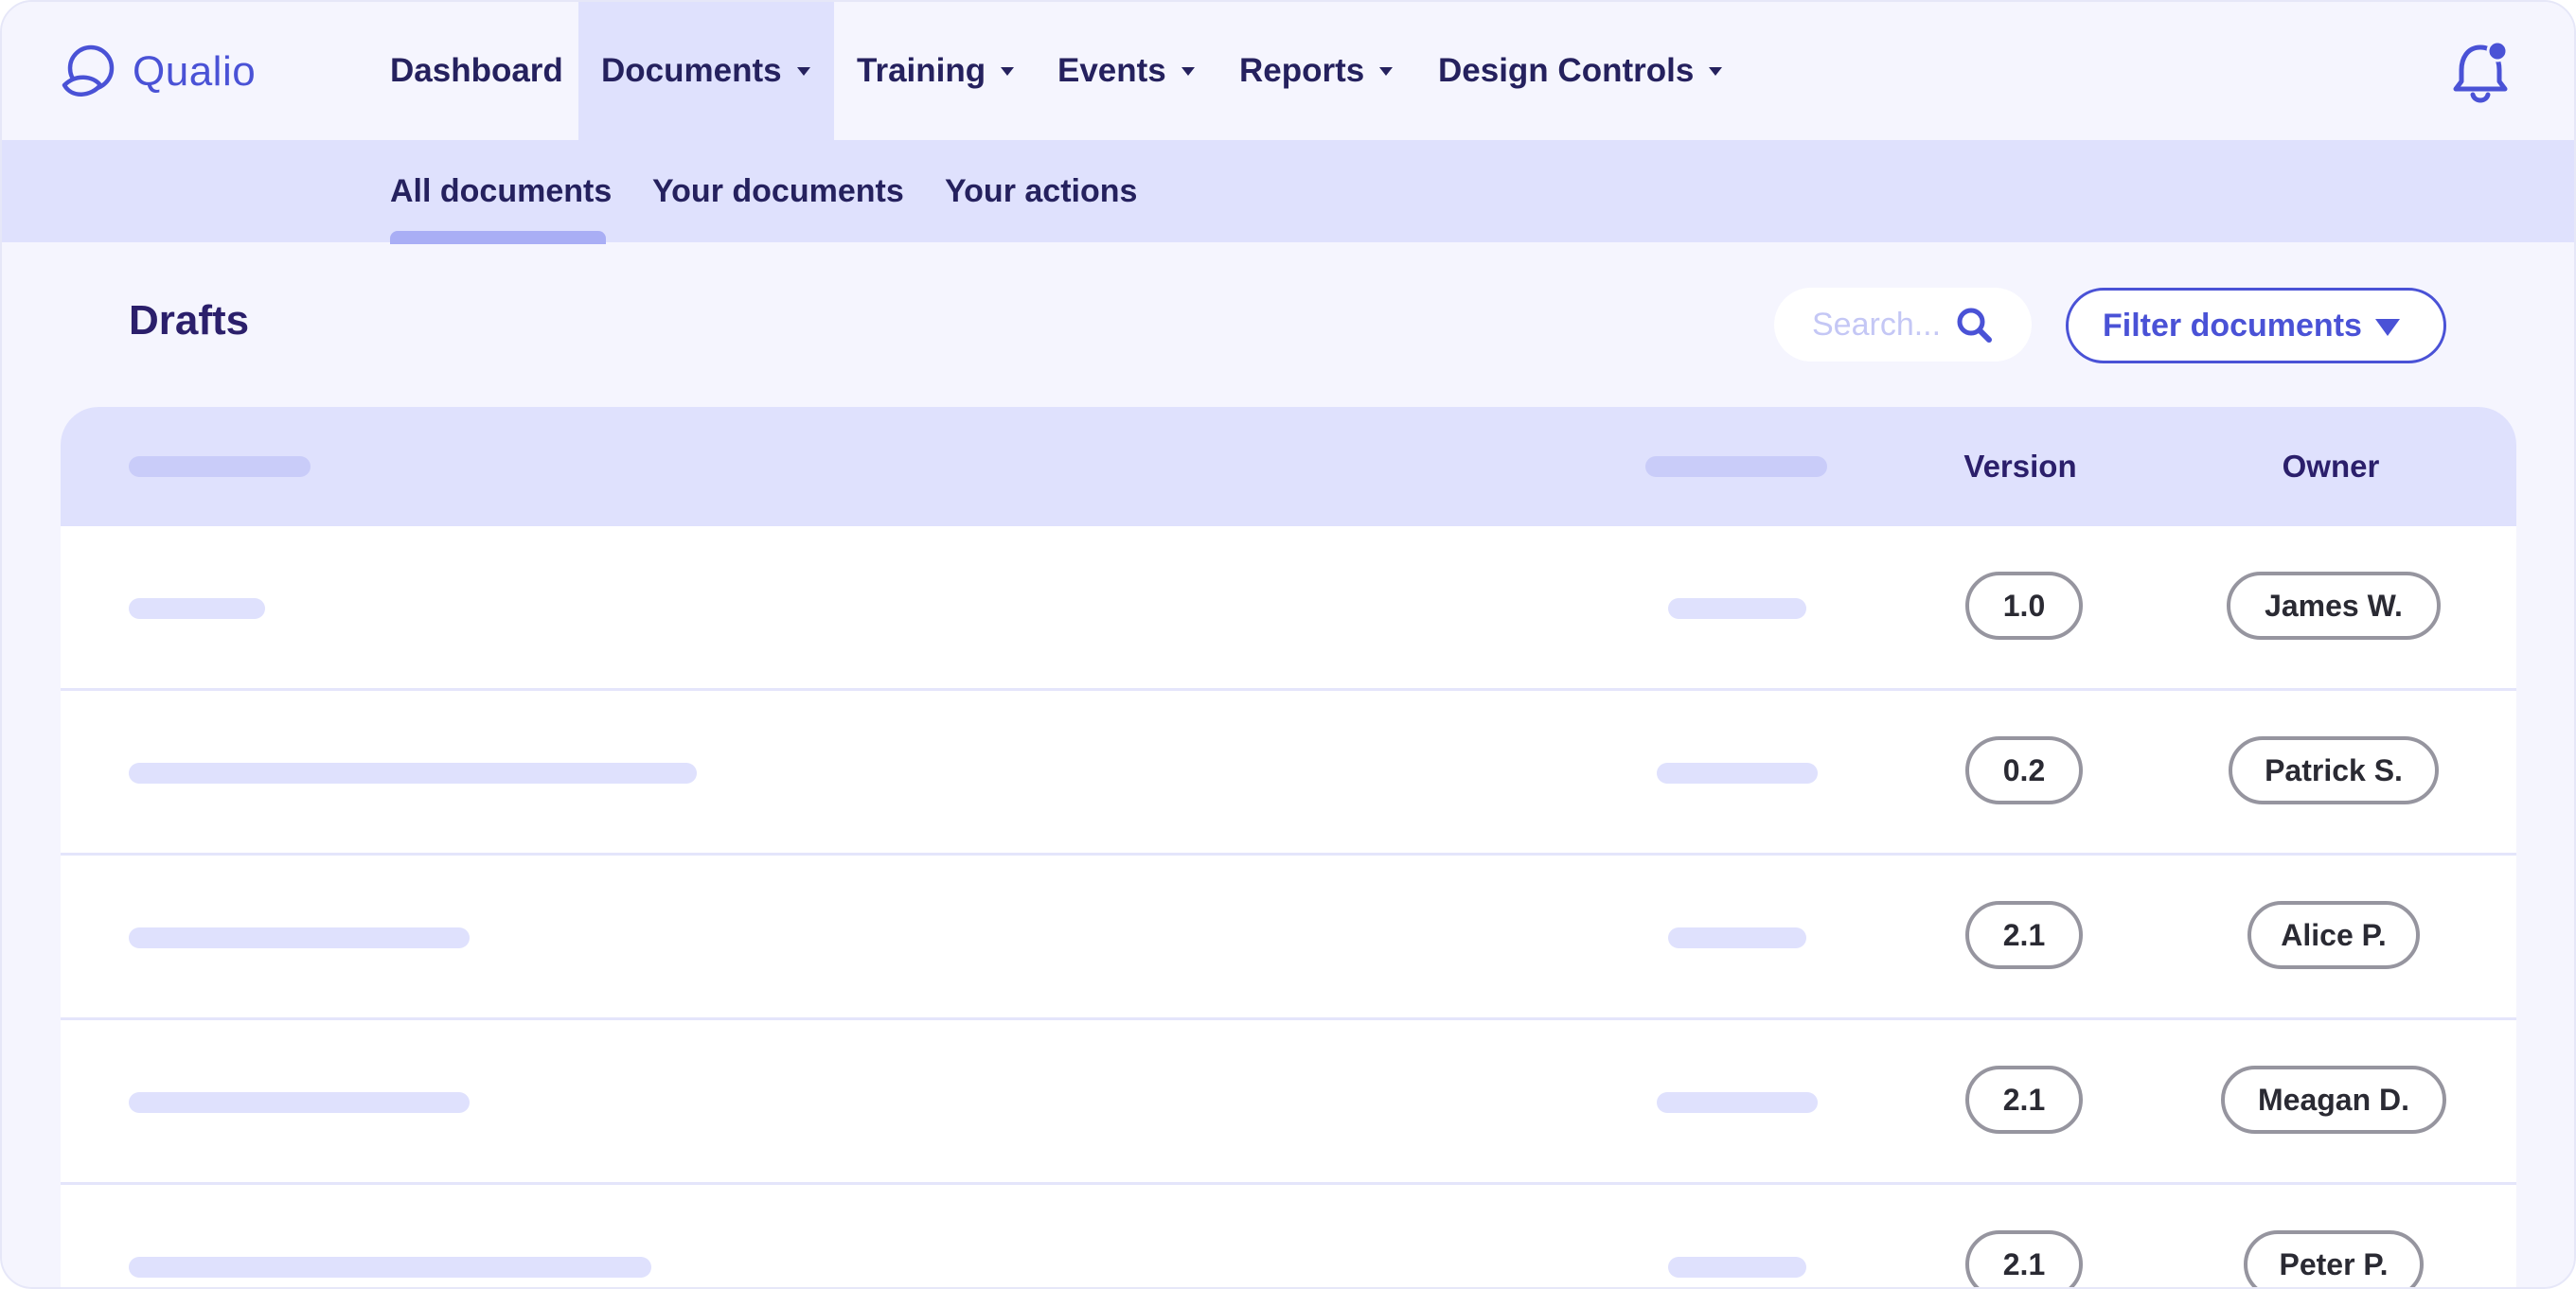  Describe the element at coordinates (2024, 770) in the screenshot. I see `version-badge: 0.2` at that location.